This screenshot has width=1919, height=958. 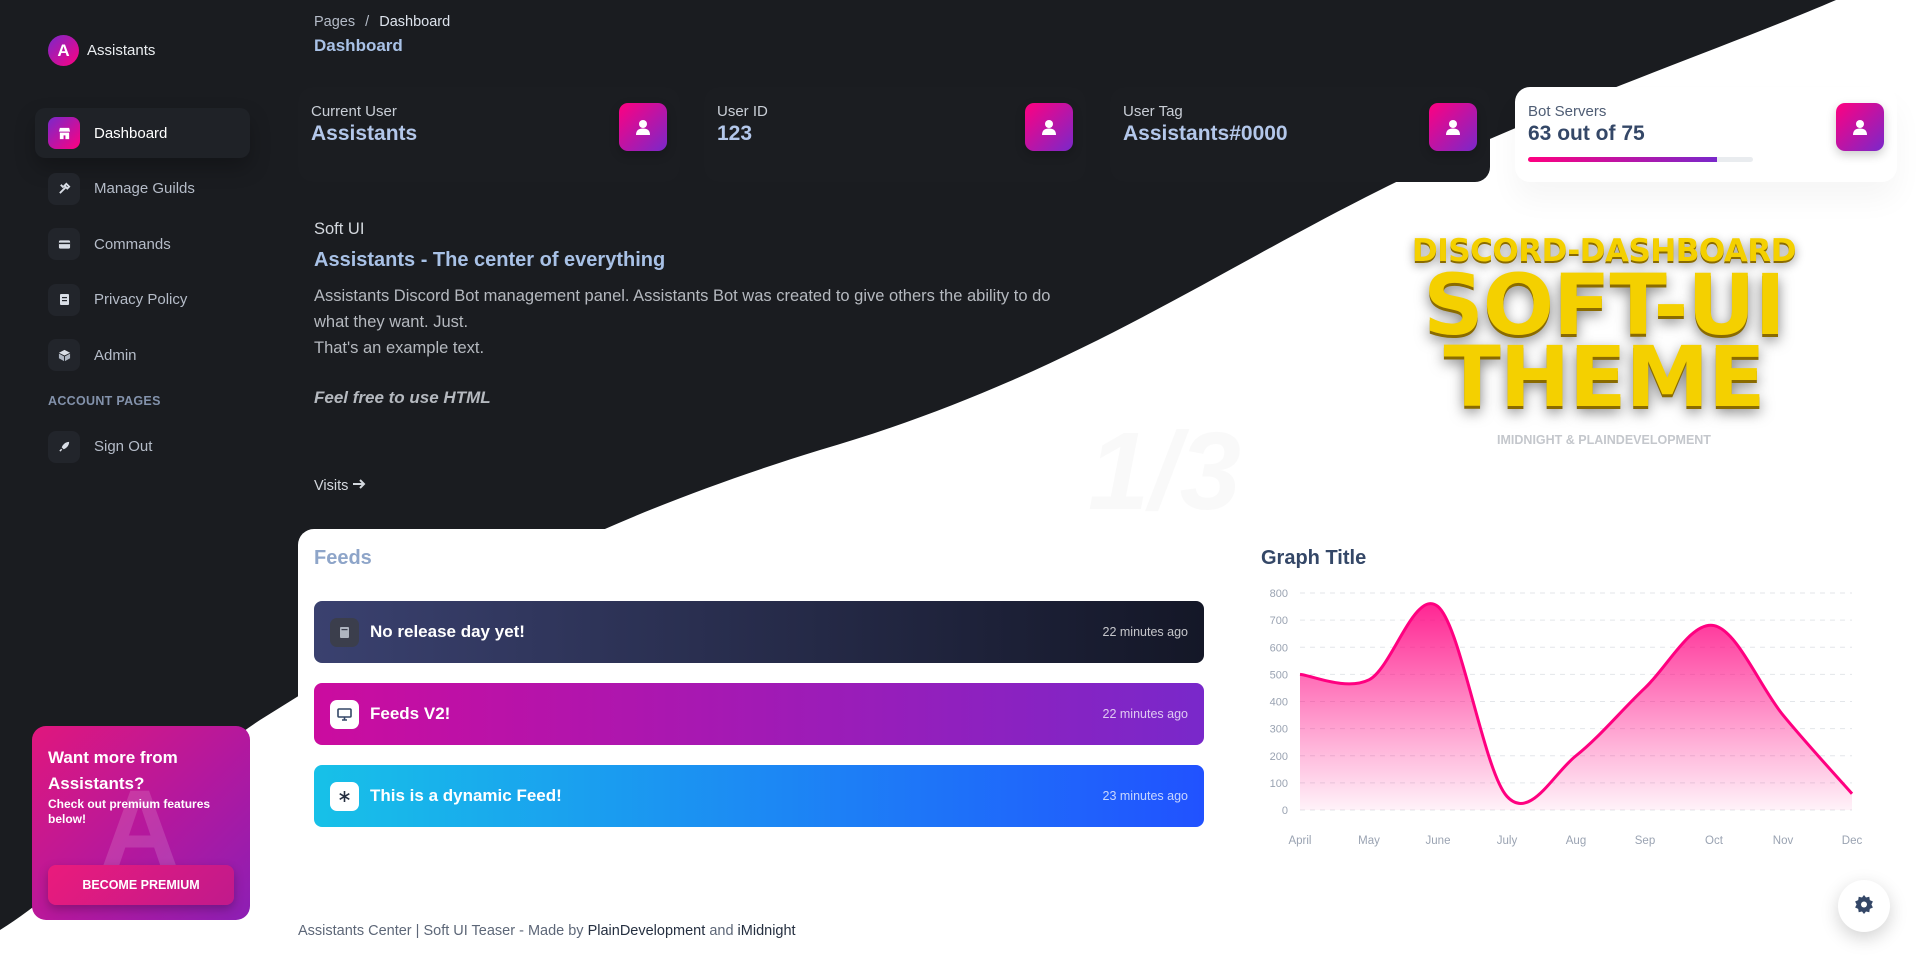 What do you see at coordinates (1622, 159) in the screenshot?
I see `progress-fill` at bounding box center [1622, 159].